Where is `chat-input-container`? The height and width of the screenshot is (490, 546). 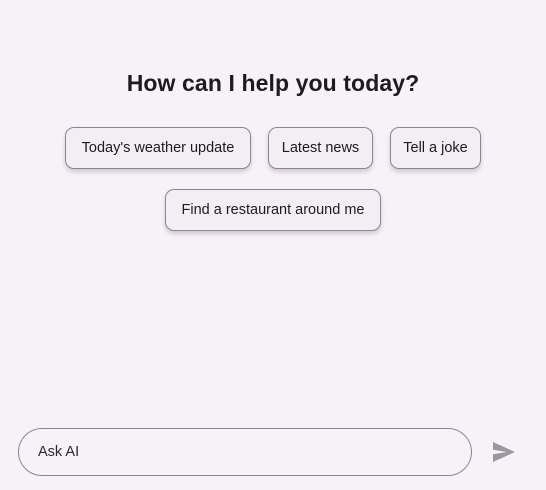
chat-input-container is located at coordinates (245, 452).